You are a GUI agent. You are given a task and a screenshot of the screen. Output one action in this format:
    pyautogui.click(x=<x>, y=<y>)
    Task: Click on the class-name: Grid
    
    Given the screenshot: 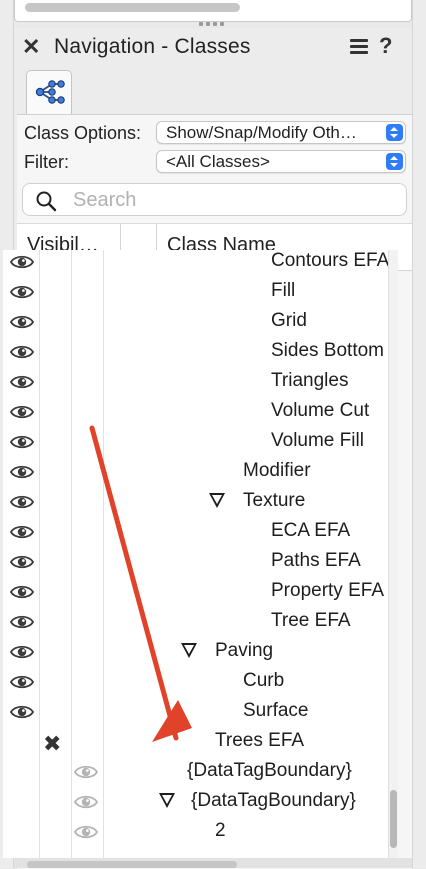 What is the action you would take?
    pyautogui.click(x=289, y=320)
    